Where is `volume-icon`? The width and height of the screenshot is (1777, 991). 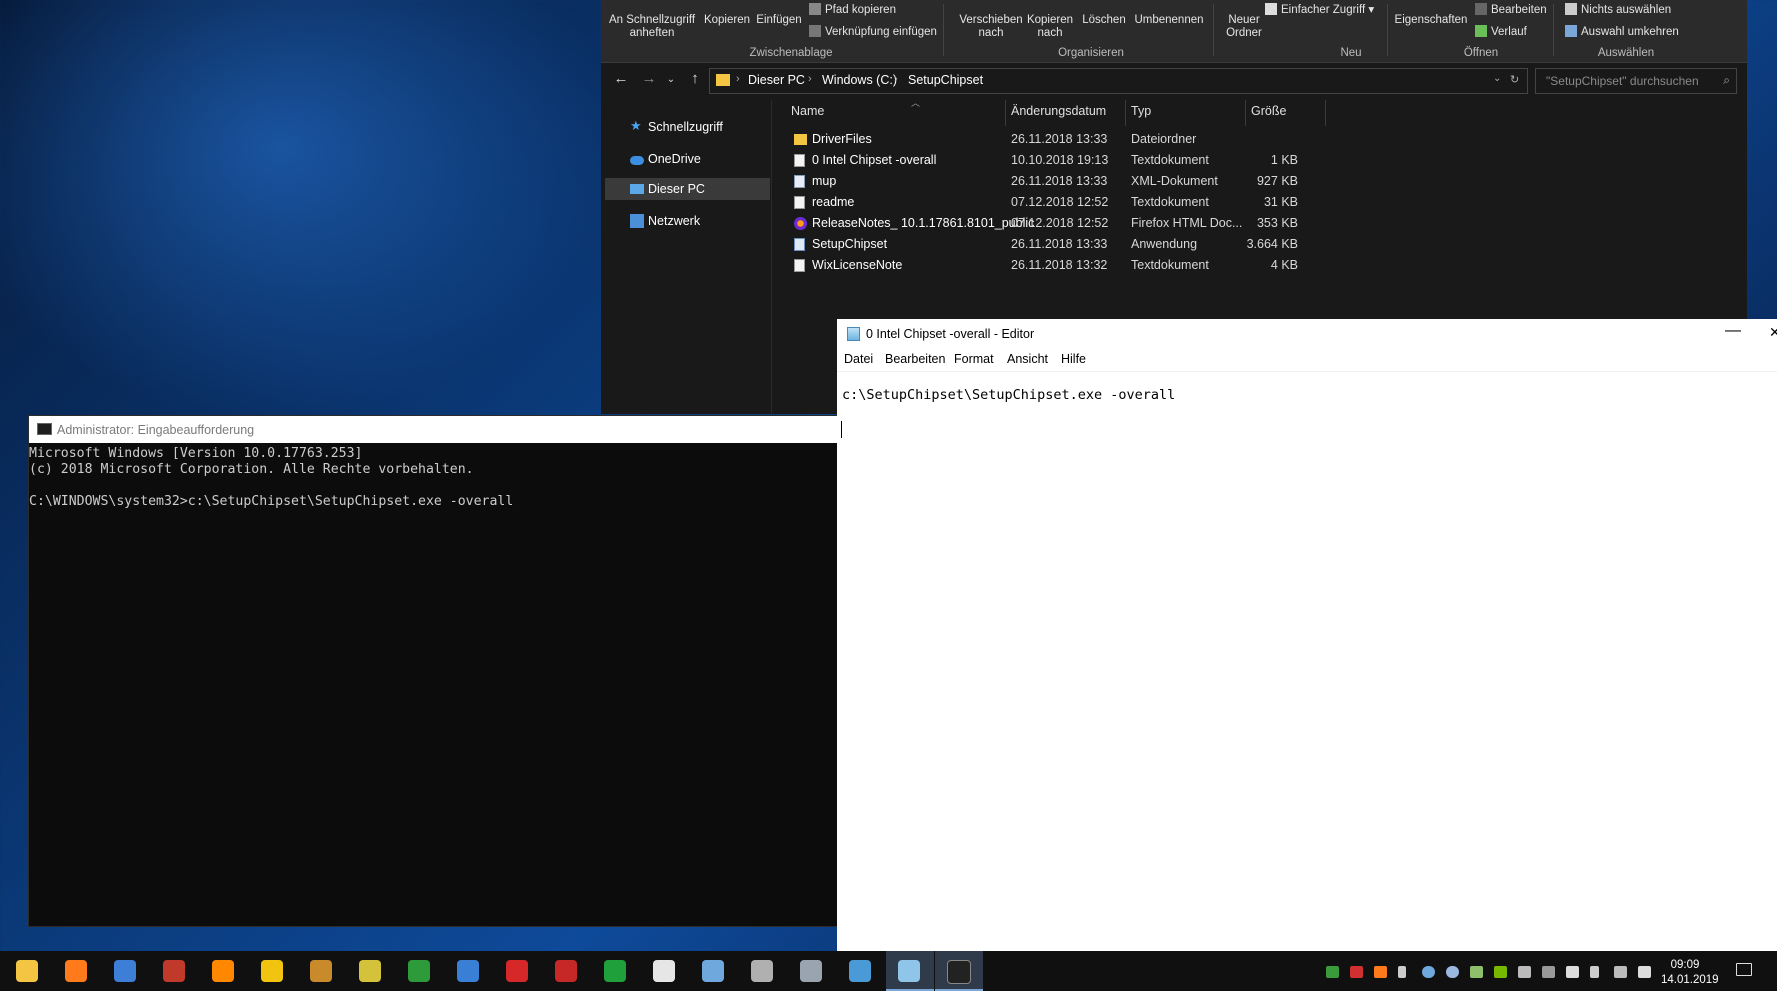 volume-icon is located at coordinates (1644, 972).